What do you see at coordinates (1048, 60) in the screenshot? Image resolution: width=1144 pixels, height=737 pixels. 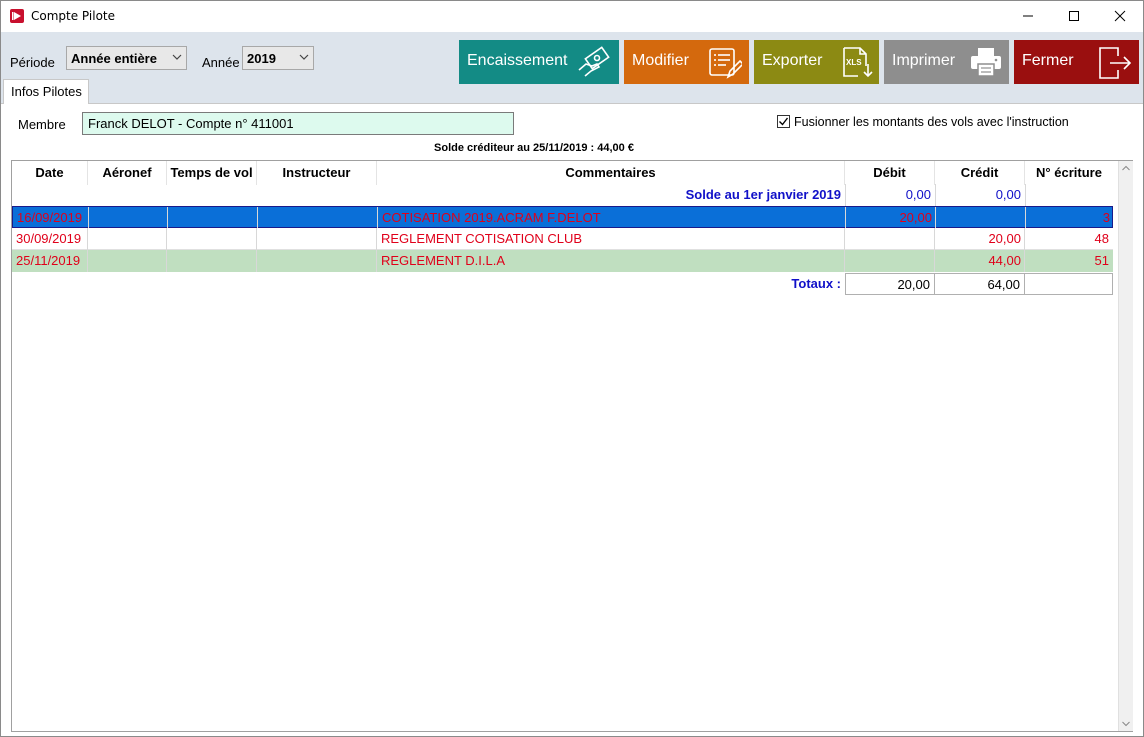 I see `fermer-label: Fermer` at bounding box center [1048, 60].